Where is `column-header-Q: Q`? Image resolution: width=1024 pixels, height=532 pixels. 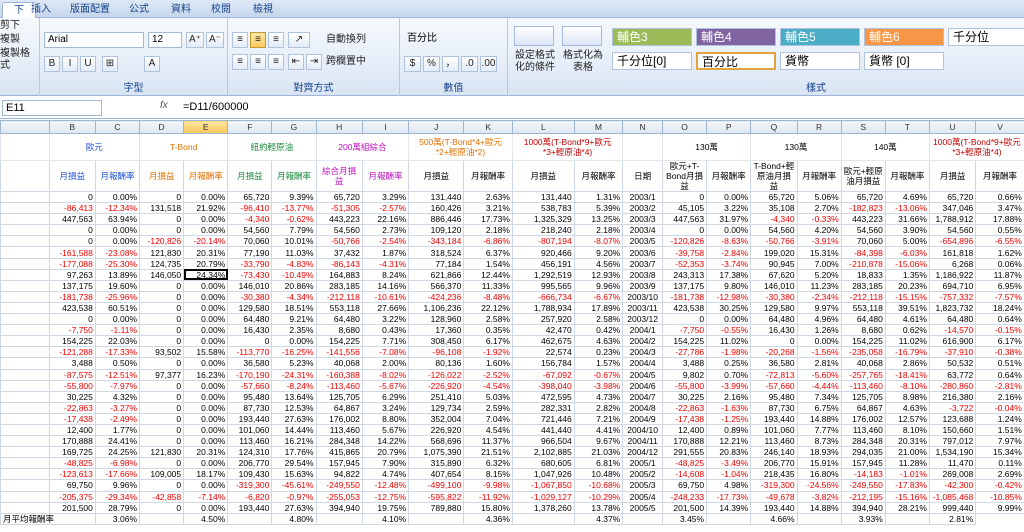 column-header-Q: Q is located at coordinates (774, 127).